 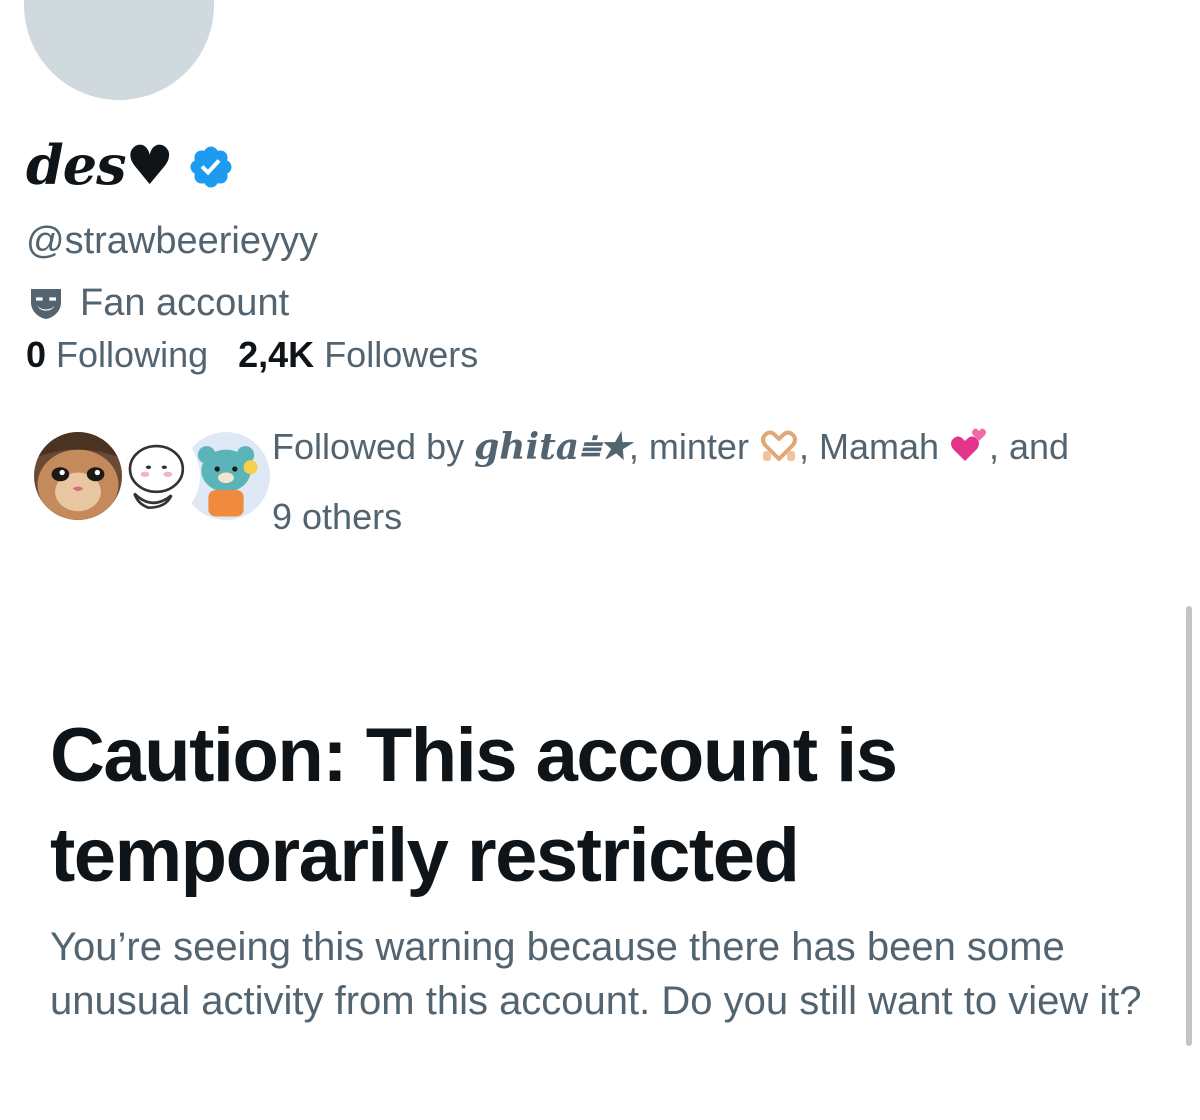 I want to click on category-label: Fan account, so click(x=185, y=303).